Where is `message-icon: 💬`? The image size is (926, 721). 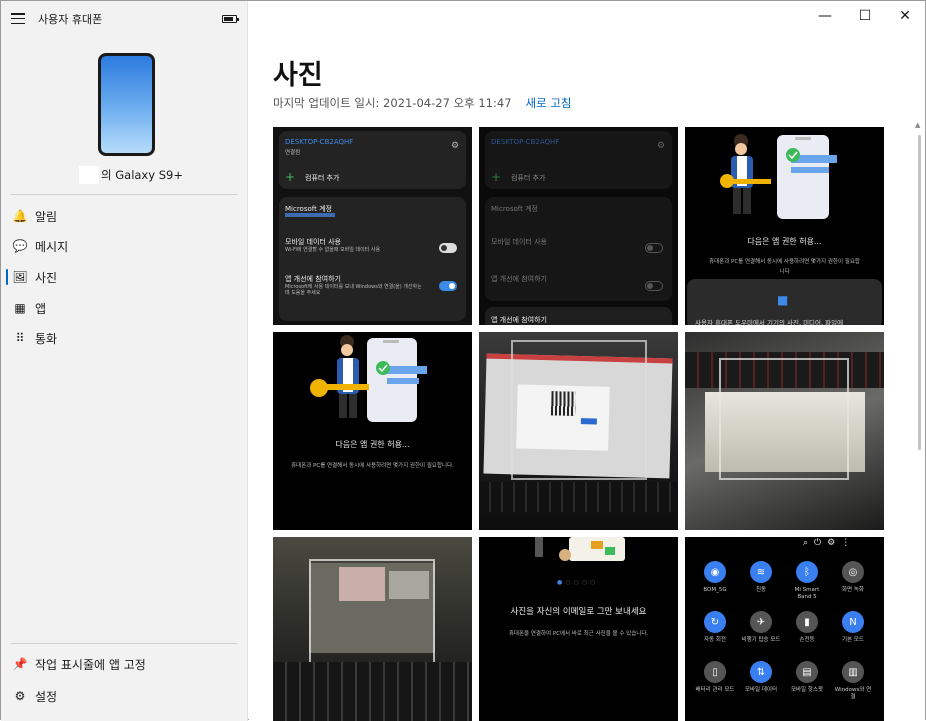
message-icon: 💬 is located at coordinates (20, 246).